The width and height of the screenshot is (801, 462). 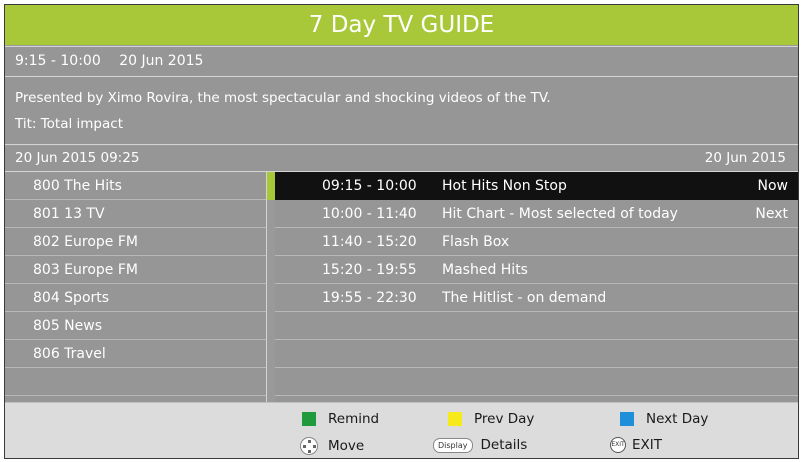 What do you see at coordinates (161, 61) in the screenshot?
I see `current-date: 20 Jun 2015` at bounding box center [161, 61].